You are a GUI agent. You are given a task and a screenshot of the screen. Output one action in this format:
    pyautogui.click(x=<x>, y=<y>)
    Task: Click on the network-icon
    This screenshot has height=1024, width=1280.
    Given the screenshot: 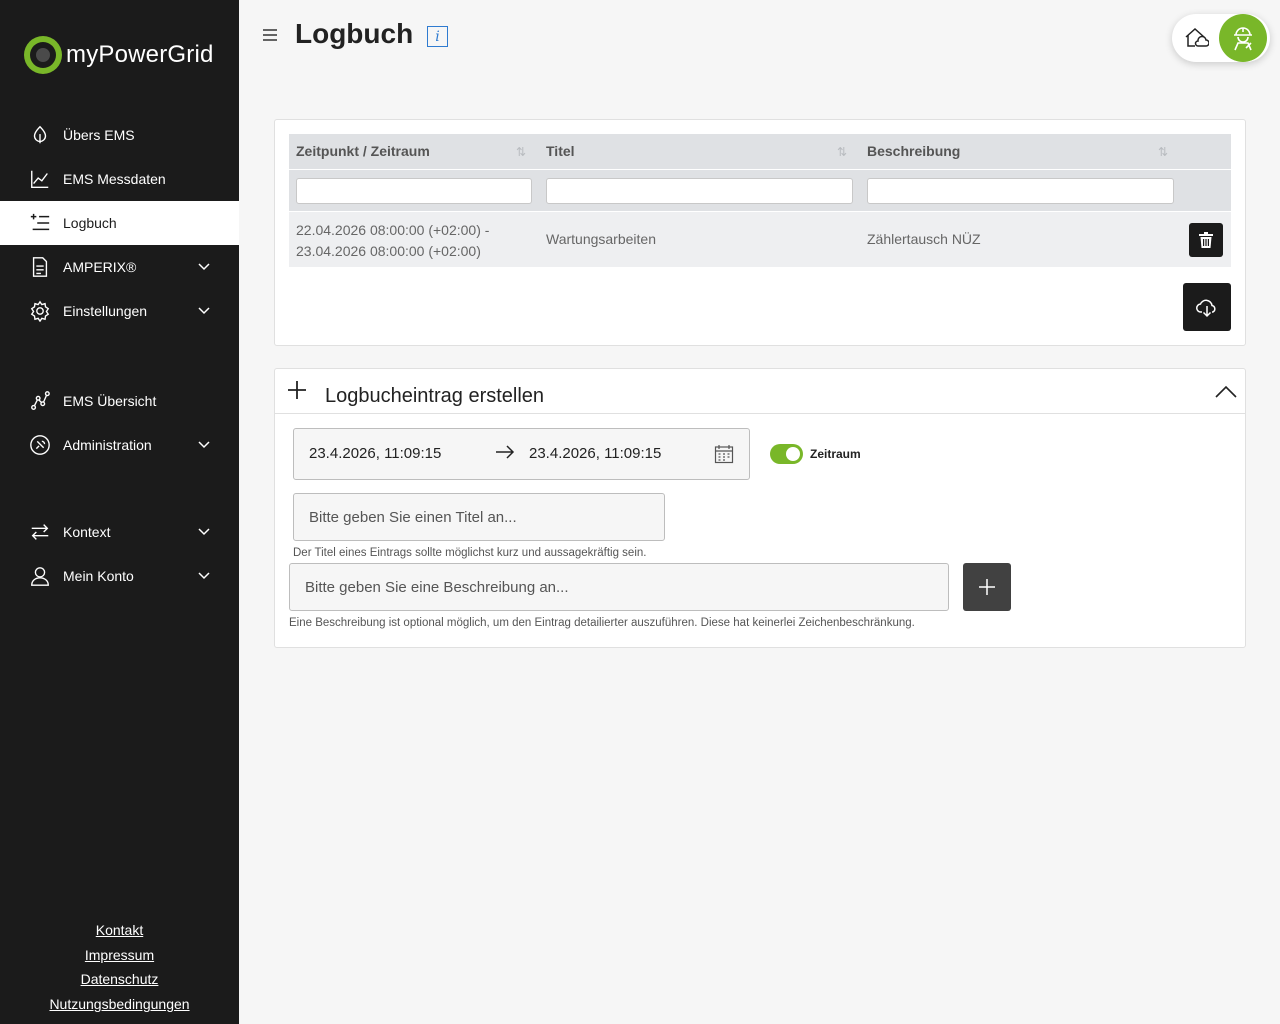 What is the action you would take?
    pyautogui.click(x=40, y=401)
    